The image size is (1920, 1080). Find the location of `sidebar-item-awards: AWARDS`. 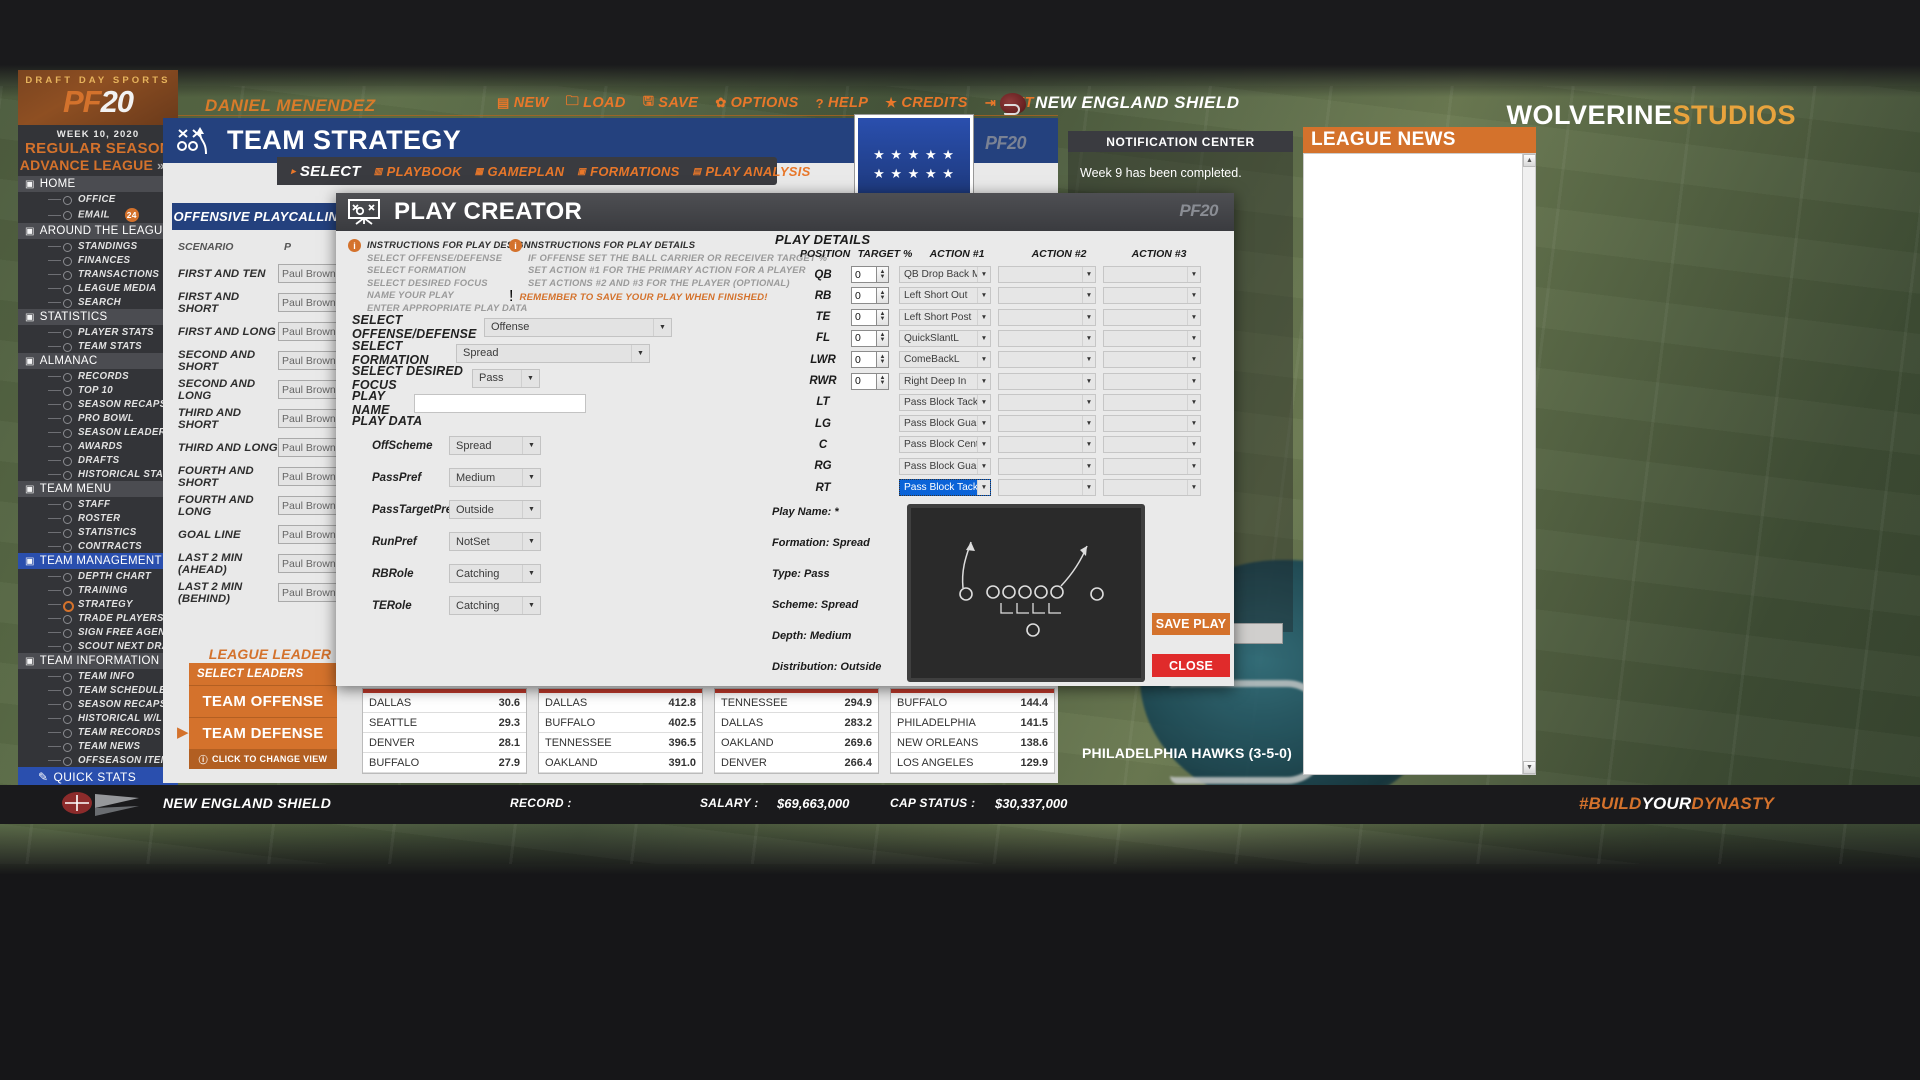

sidebar-item-awards: AWARDS is located at coordinates (98, 446).